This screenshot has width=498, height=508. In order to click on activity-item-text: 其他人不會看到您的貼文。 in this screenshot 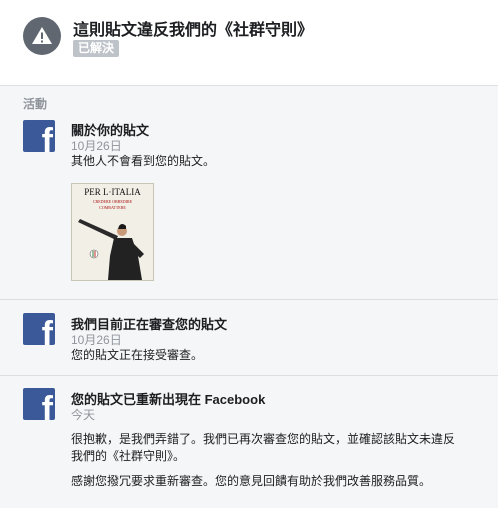, I will do `click(143, 161)`.